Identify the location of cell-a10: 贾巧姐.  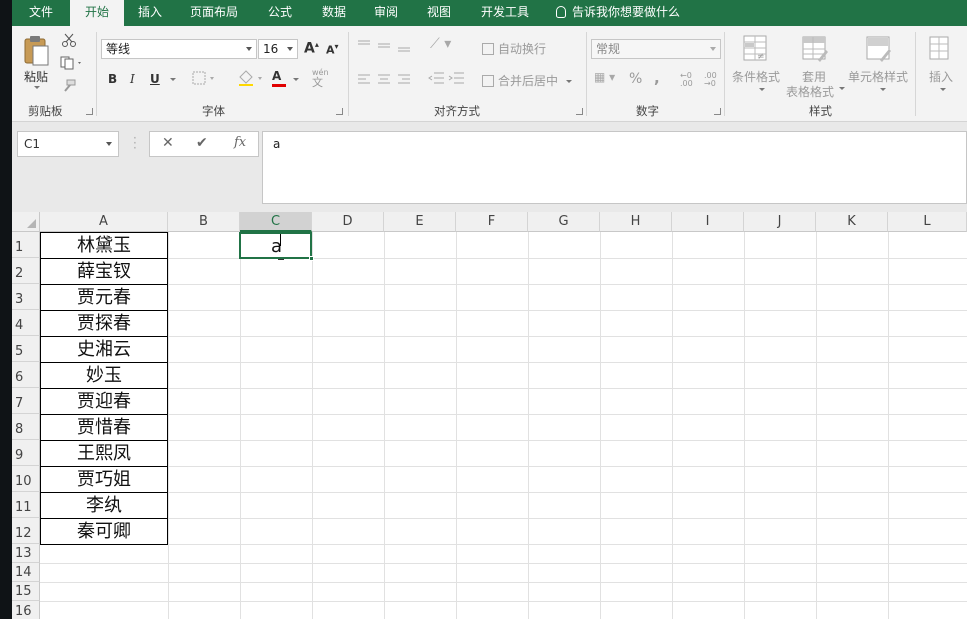
(104, 480).